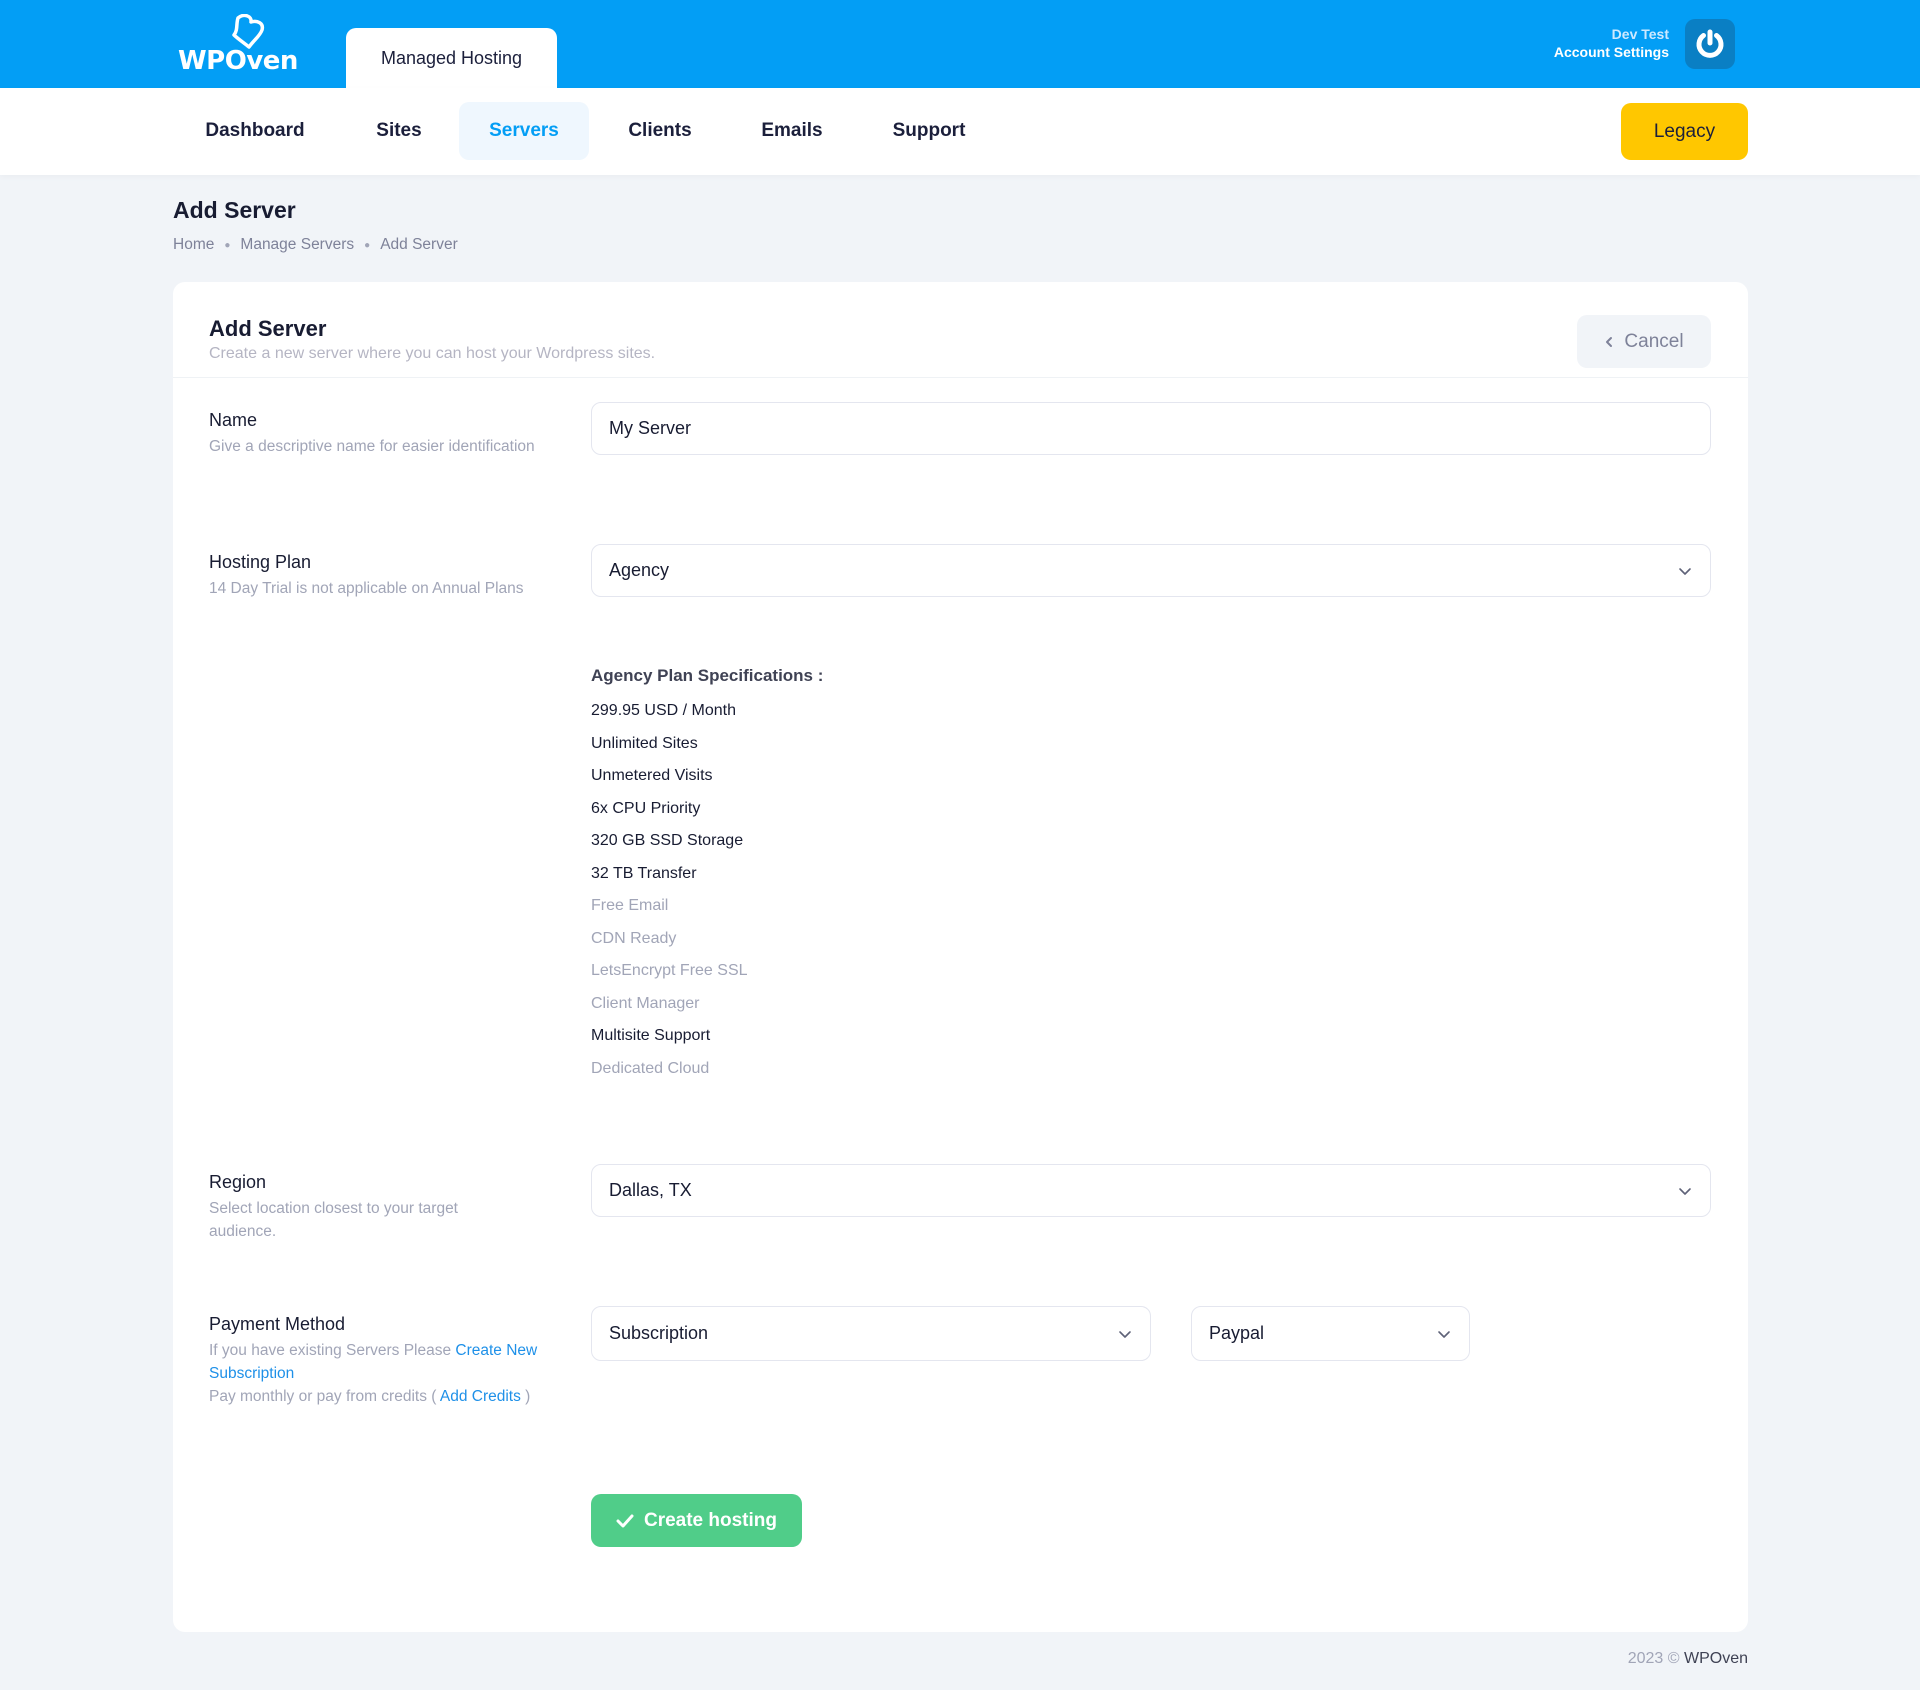 The height and width of the screenshot is (1690, 1920). What do you see at coordinates (663, 710) in the screenshot?
I see `plan-spec-item: 299.95 USD / Month` at bounding box center [663, 710].